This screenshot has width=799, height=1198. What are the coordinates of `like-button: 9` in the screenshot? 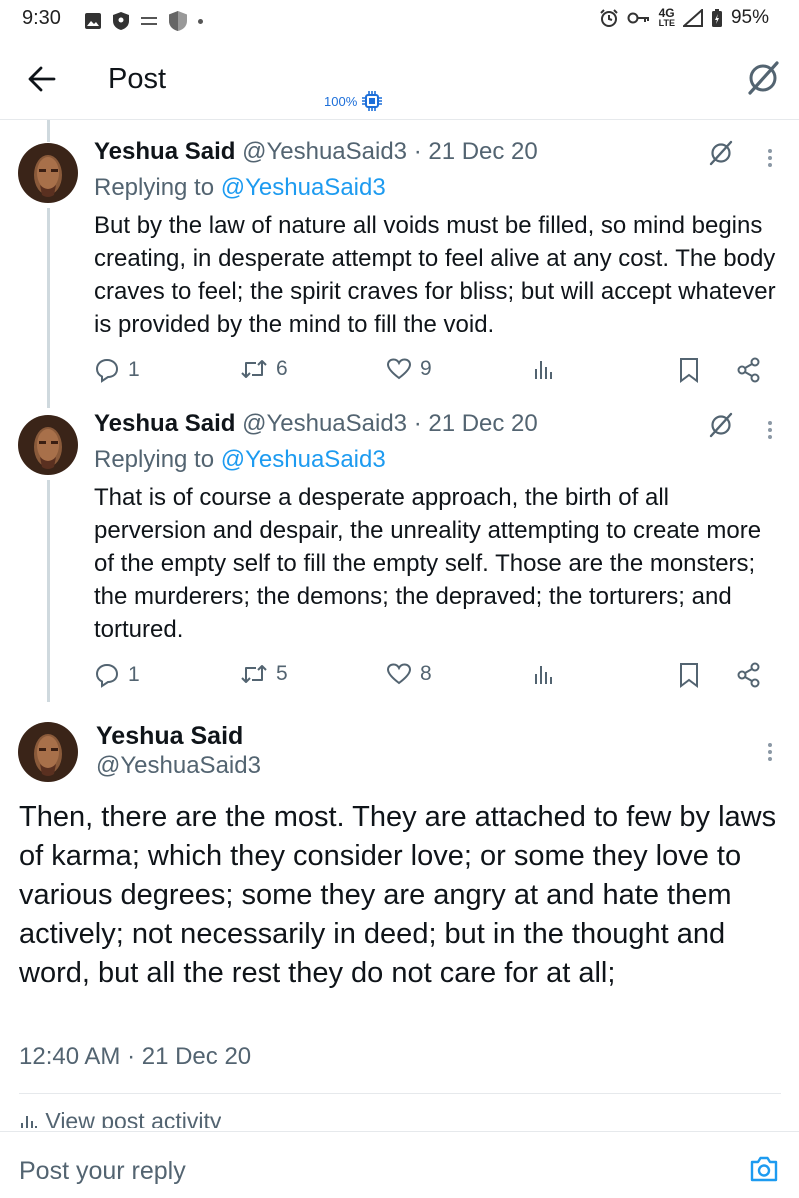 It's located at (409, 369).